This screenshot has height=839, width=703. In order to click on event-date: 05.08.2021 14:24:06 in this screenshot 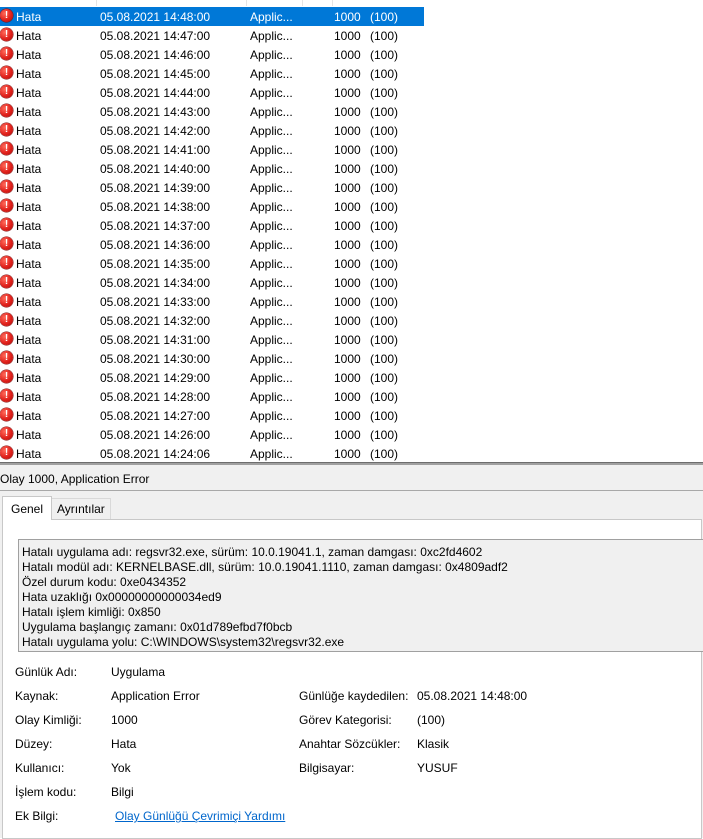, I will do `click(155, 454)`.